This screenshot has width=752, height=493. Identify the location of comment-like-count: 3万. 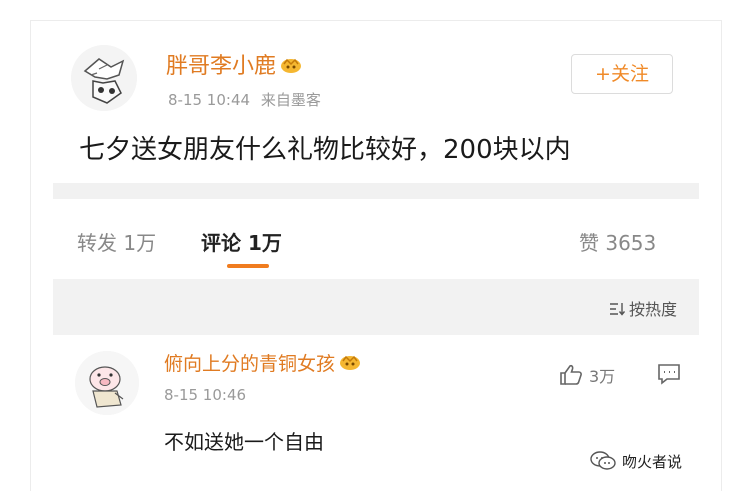
(602, 376).